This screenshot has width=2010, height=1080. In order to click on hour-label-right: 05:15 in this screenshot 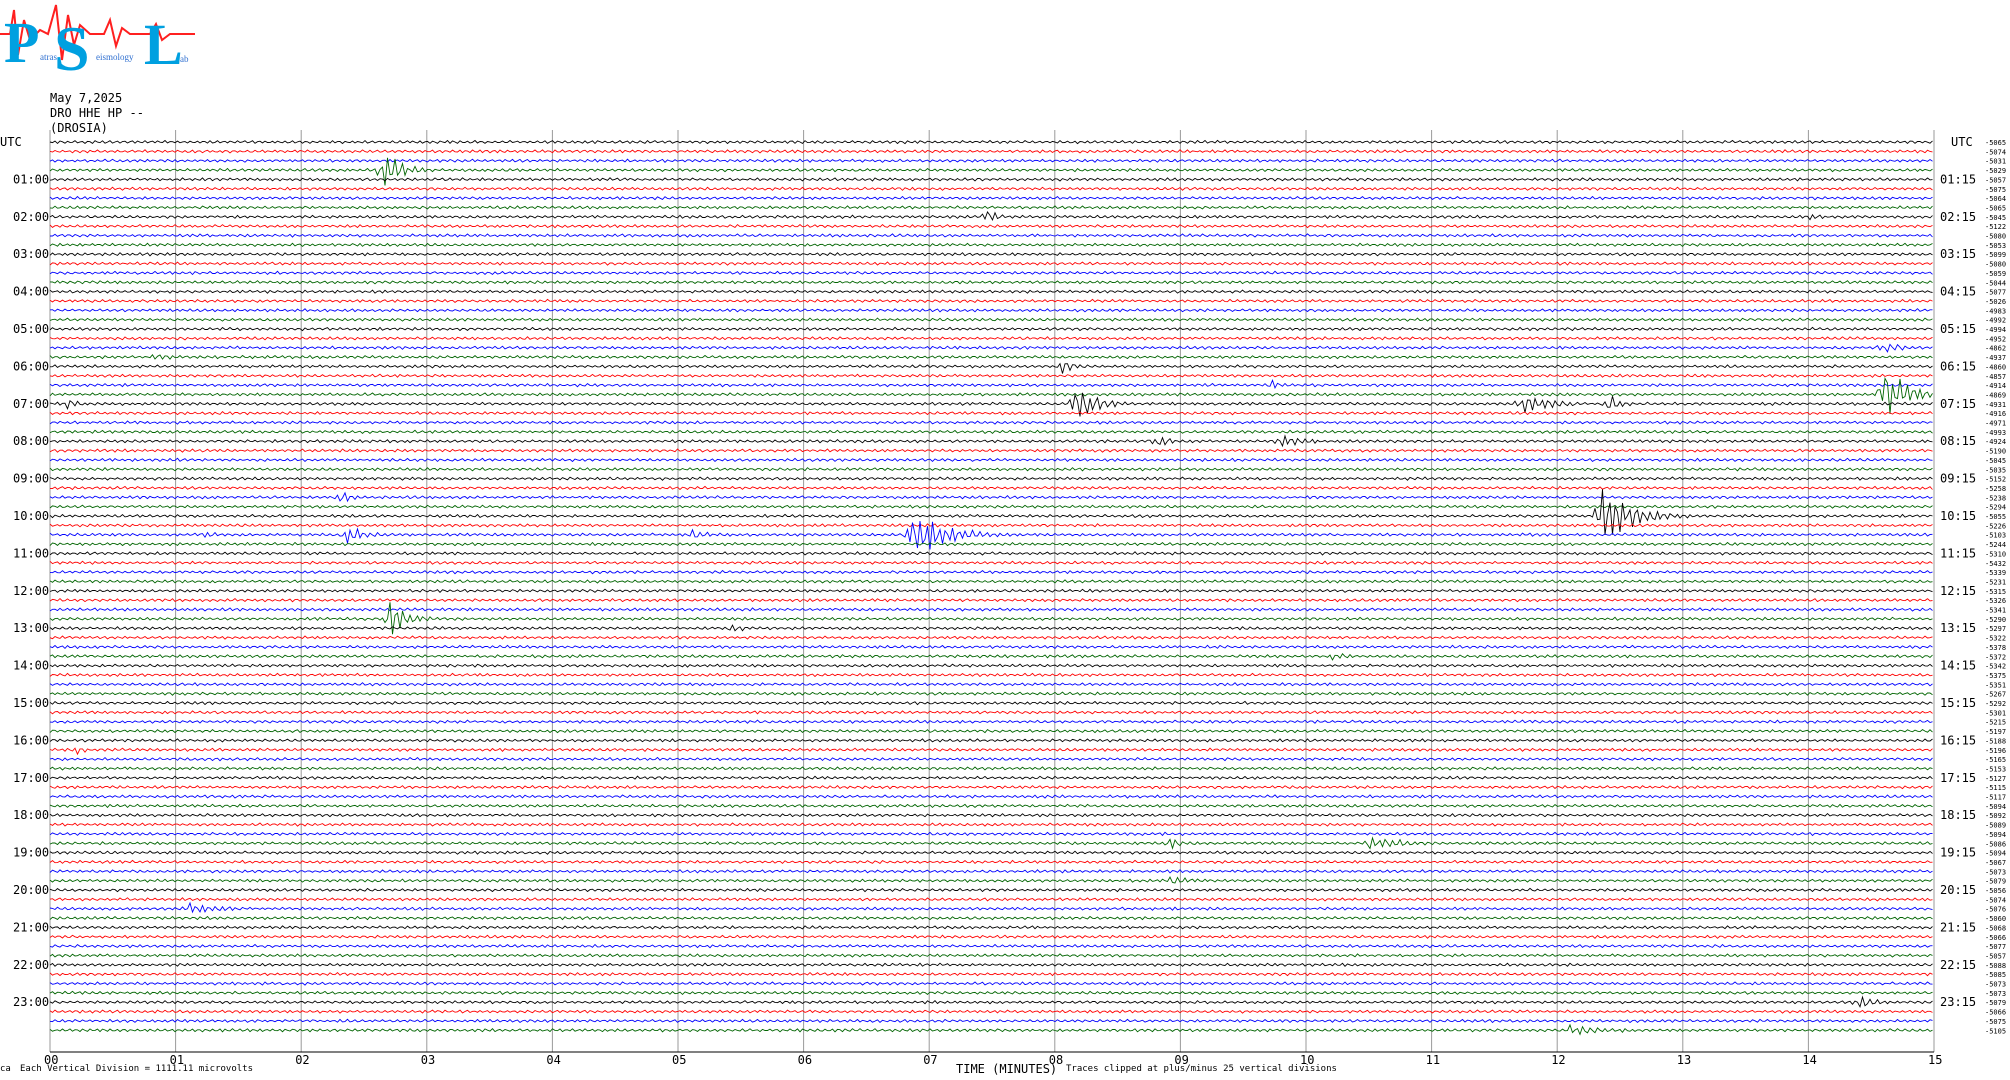, I will do `click(1958, 329)`.